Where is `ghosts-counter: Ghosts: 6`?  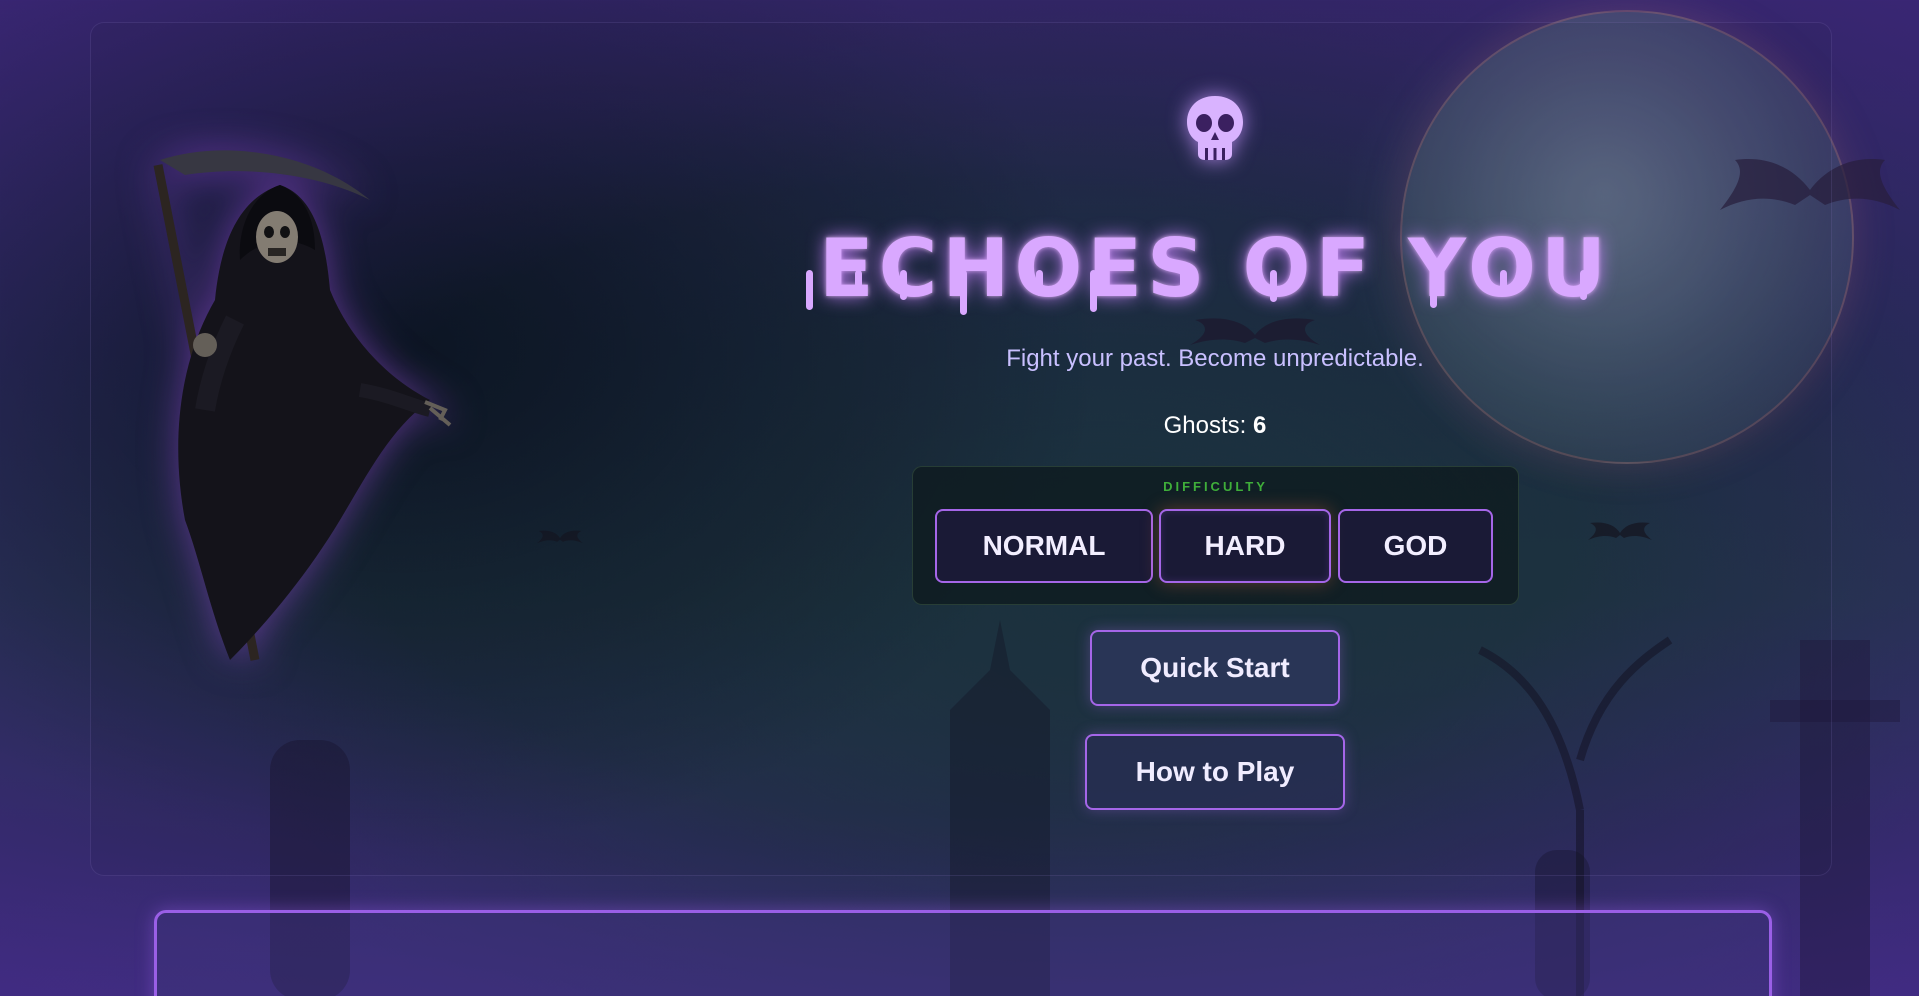 ghosts-counter: Ghosts: 6 is located at coordinates (959, 426).